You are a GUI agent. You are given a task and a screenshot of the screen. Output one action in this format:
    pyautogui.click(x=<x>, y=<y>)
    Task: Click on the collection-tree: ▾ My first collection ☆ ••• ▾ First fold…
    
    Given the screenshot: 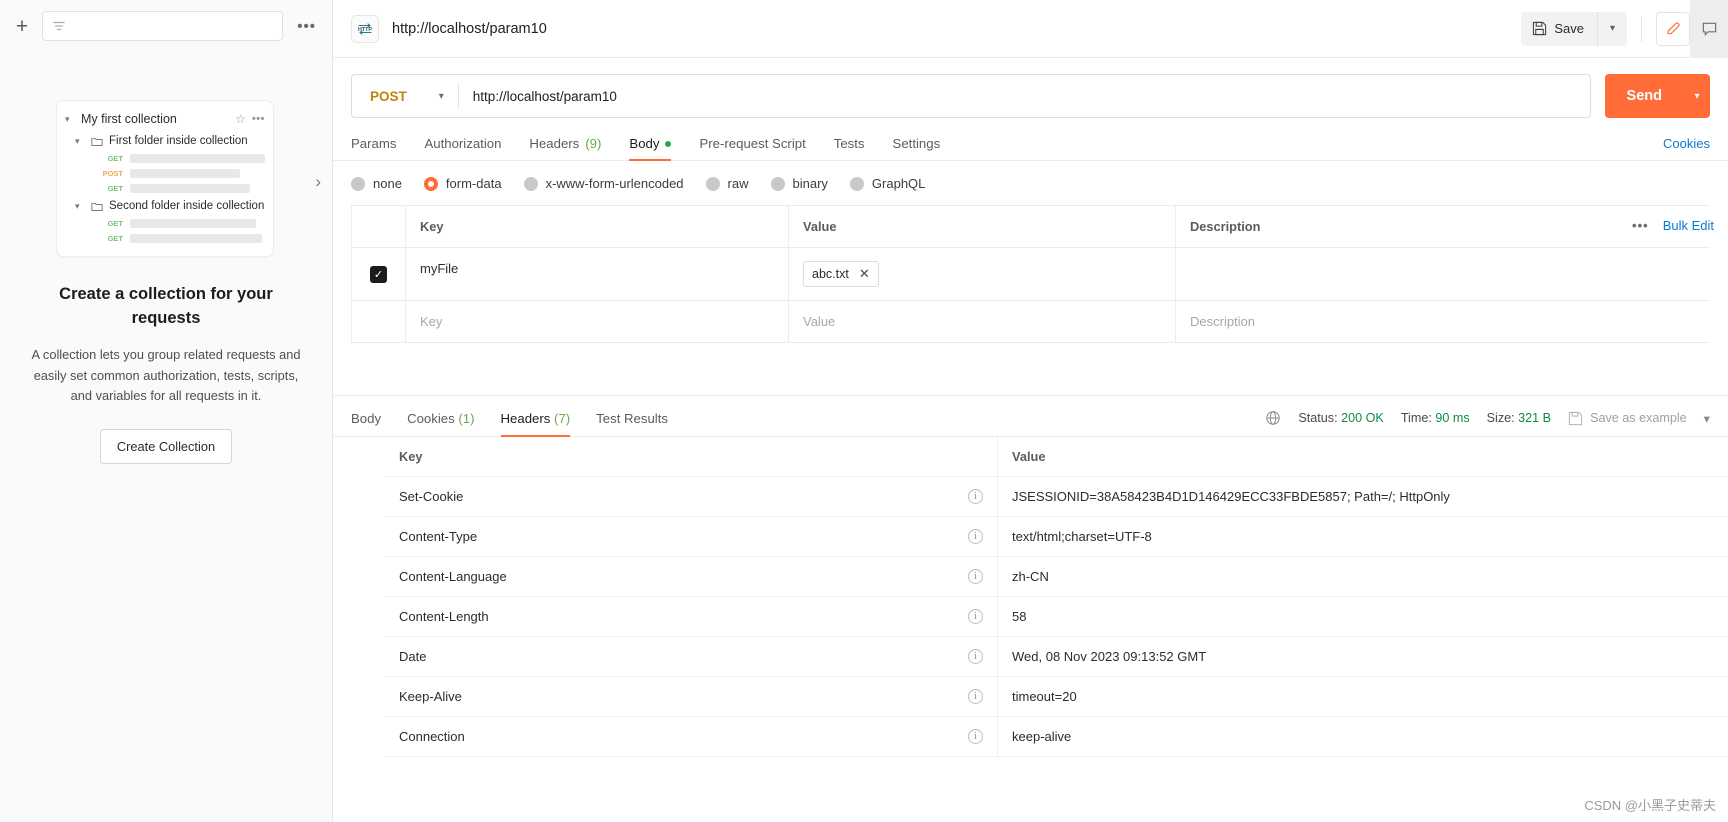 What is the action you would take?
    pyautogui.click(x=165, y=178)
    